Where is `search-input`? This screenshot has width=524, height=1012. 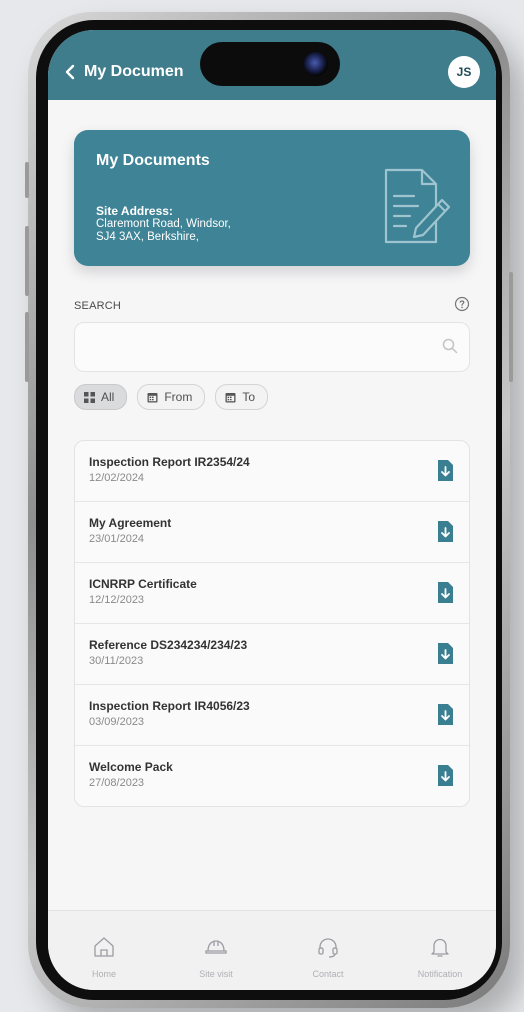 search-input is located at coordinates (254, 347).